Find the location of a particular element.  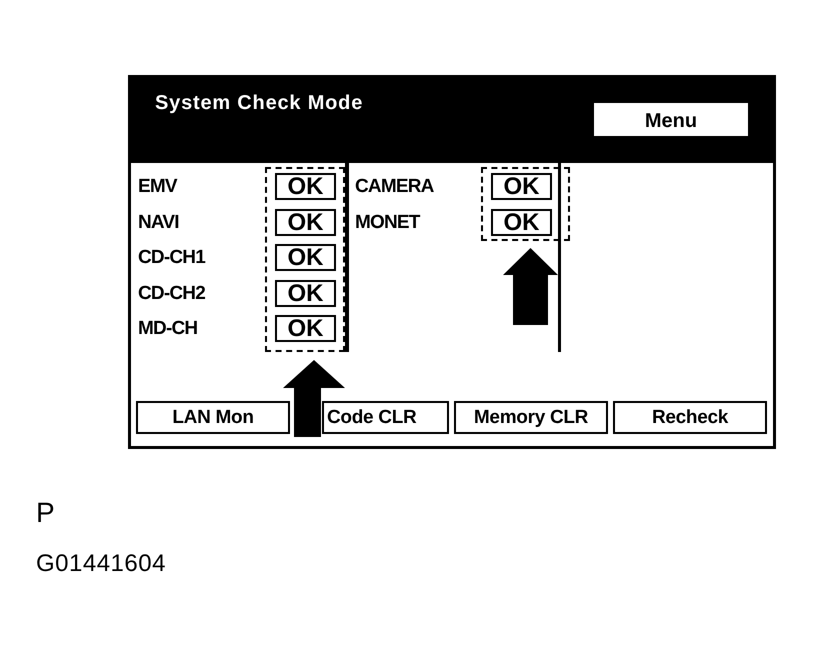

function-button: LAN Mon is located at coordinates (213, 417).